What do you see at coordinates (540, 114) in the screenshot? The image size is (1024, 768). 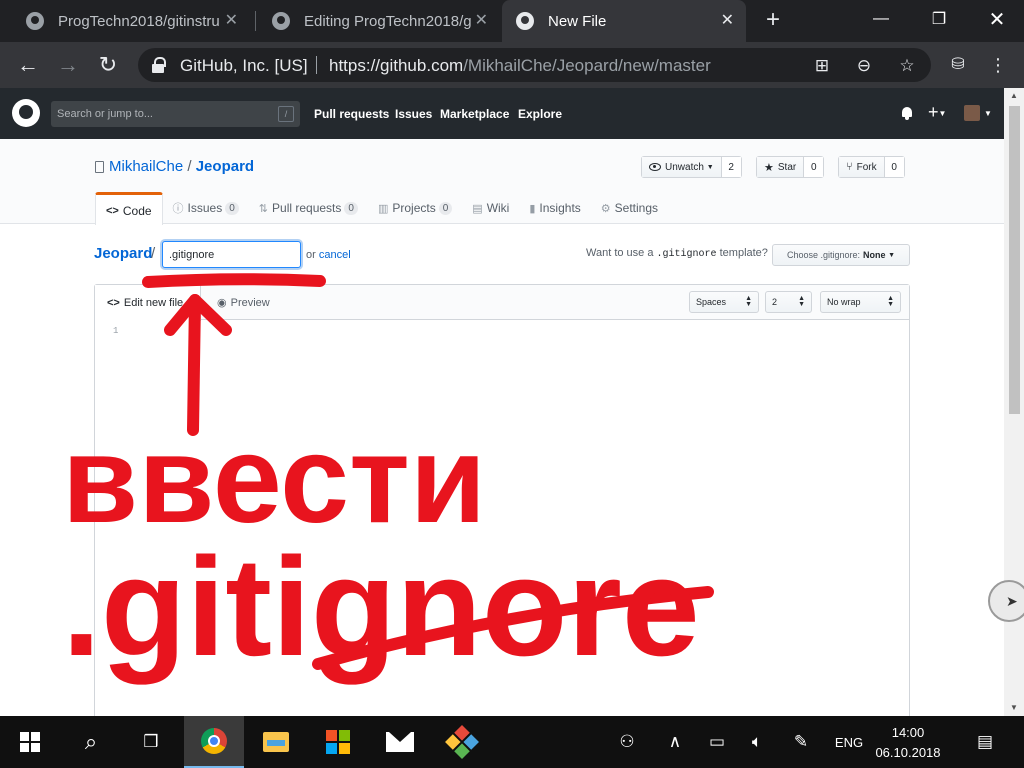 I see `header-nav-explore: Explore` at bounding box center [540, 114].